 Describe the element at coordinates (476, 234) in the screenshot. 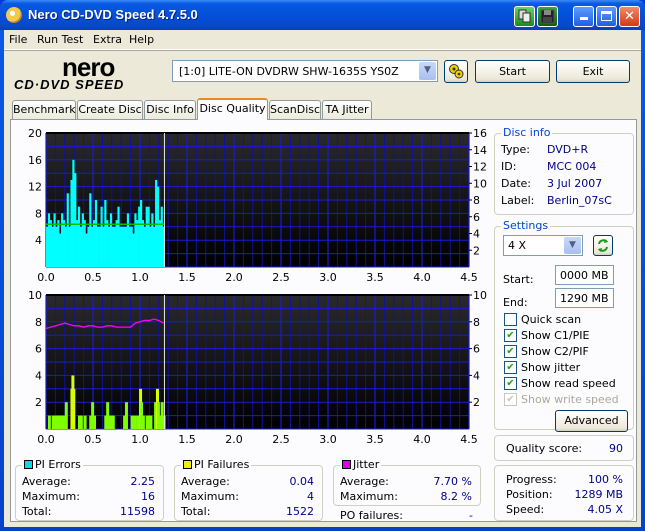

I see `y-tick-label-right: 4` at that location.